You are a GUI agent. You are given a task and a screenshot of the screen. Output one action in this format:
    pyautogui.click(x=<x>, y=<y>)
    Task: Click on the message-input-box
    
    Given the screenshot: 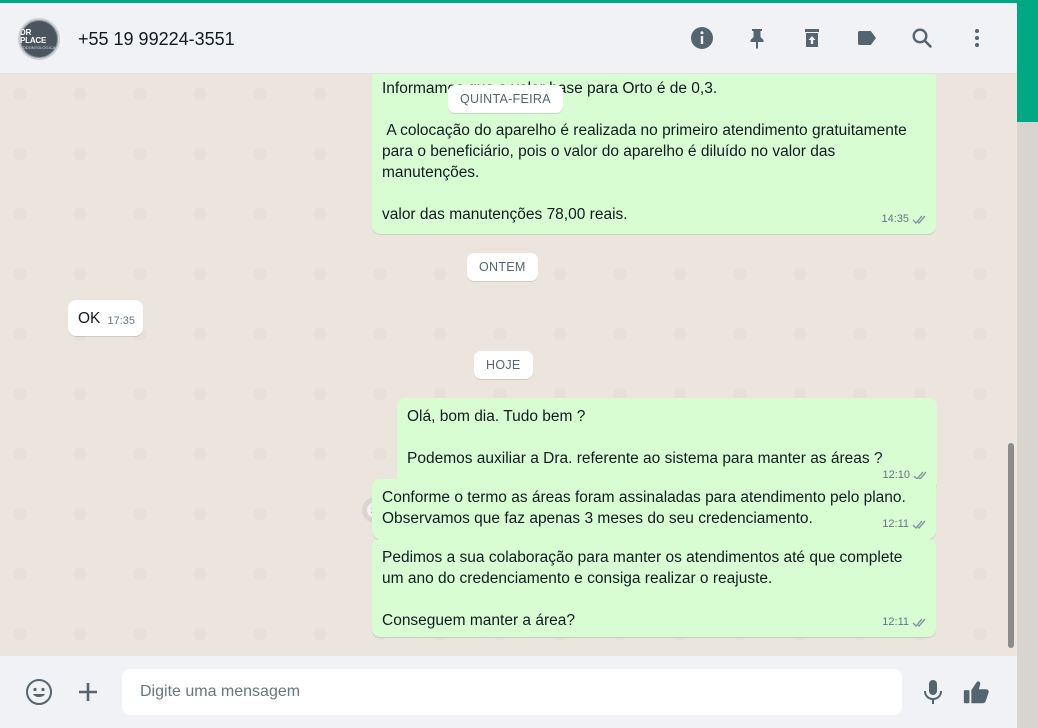 What is the action you would take?
    pyautogui.click(x=520, y=692)
    